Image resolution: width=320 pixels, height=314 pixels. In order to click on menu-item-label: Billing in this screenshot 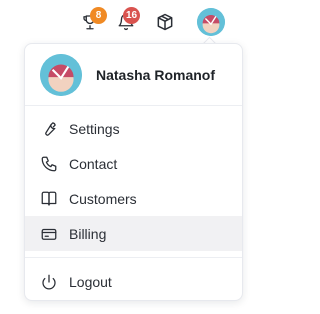, I will do `click(88, 233)`.